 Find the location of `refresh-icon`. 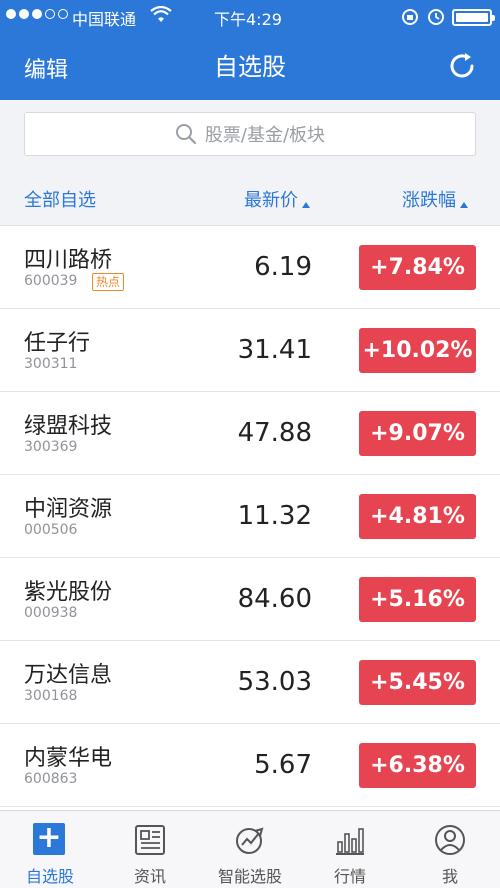

refresh-icon is located at coordinates (462, 66).